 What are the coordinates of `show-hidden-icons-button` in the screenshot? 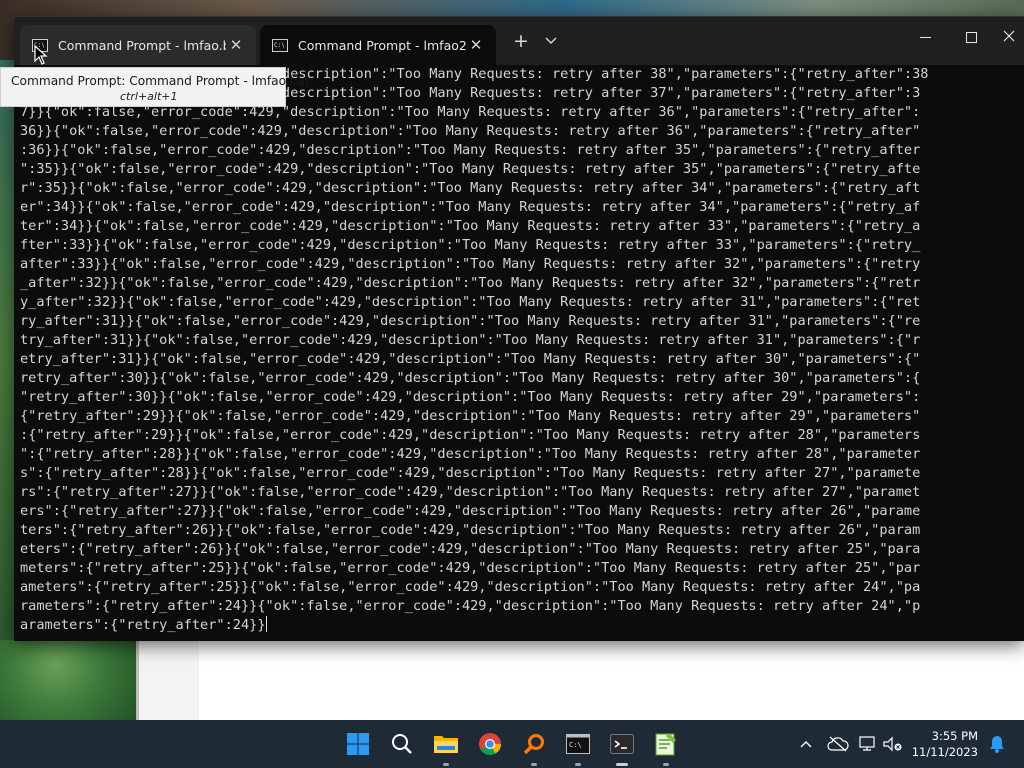 It's located at (806, 744).